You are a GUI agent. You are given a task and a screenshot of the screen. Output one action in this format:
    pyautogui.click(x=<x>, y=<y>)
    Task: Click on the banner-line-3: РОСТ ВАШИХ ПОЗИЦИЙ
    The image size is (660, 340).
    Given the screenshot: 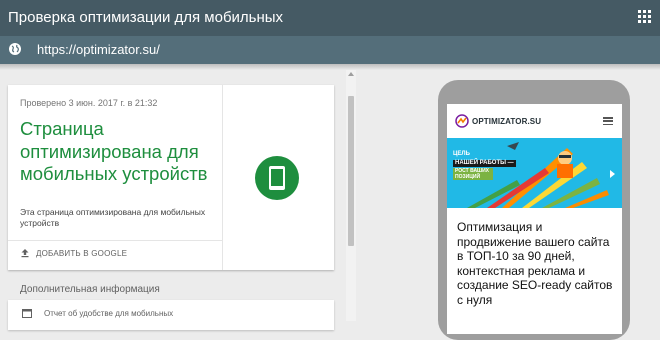 What is the action you would take?
    pyautogui.click(x=473, y=174)
    